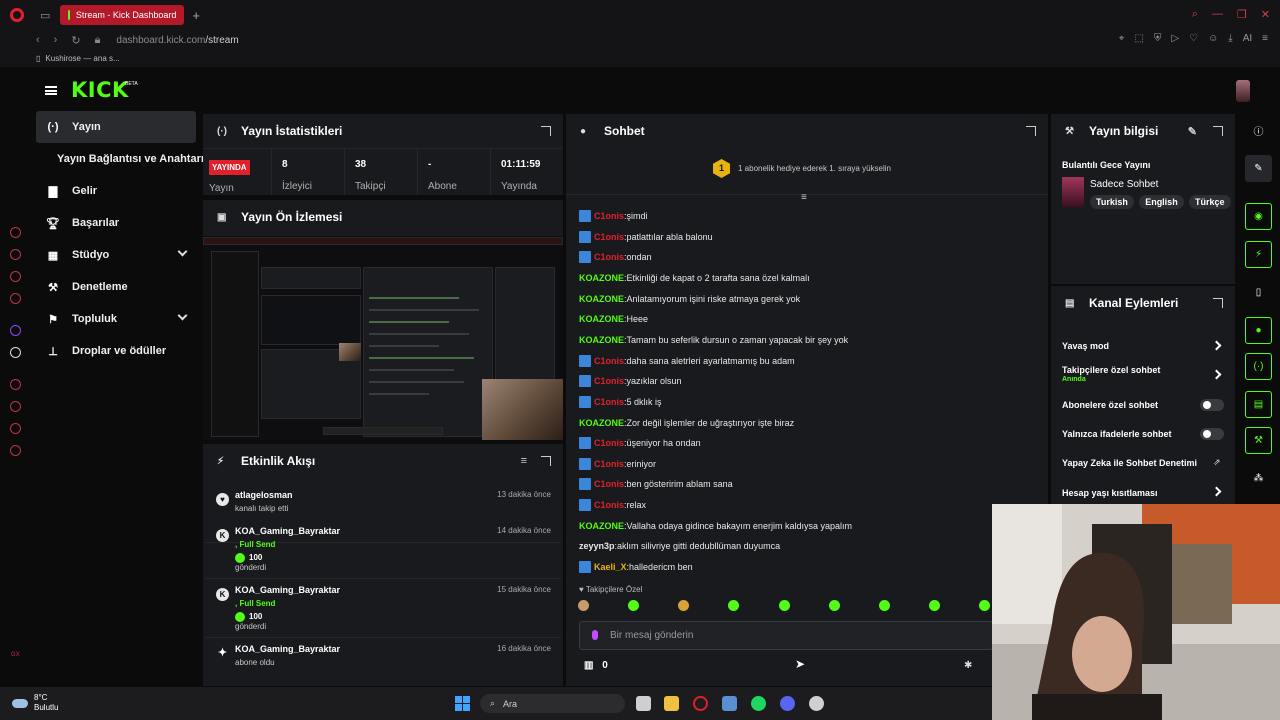  I want to click on more-icon: ⁂, so click(1258, 478).